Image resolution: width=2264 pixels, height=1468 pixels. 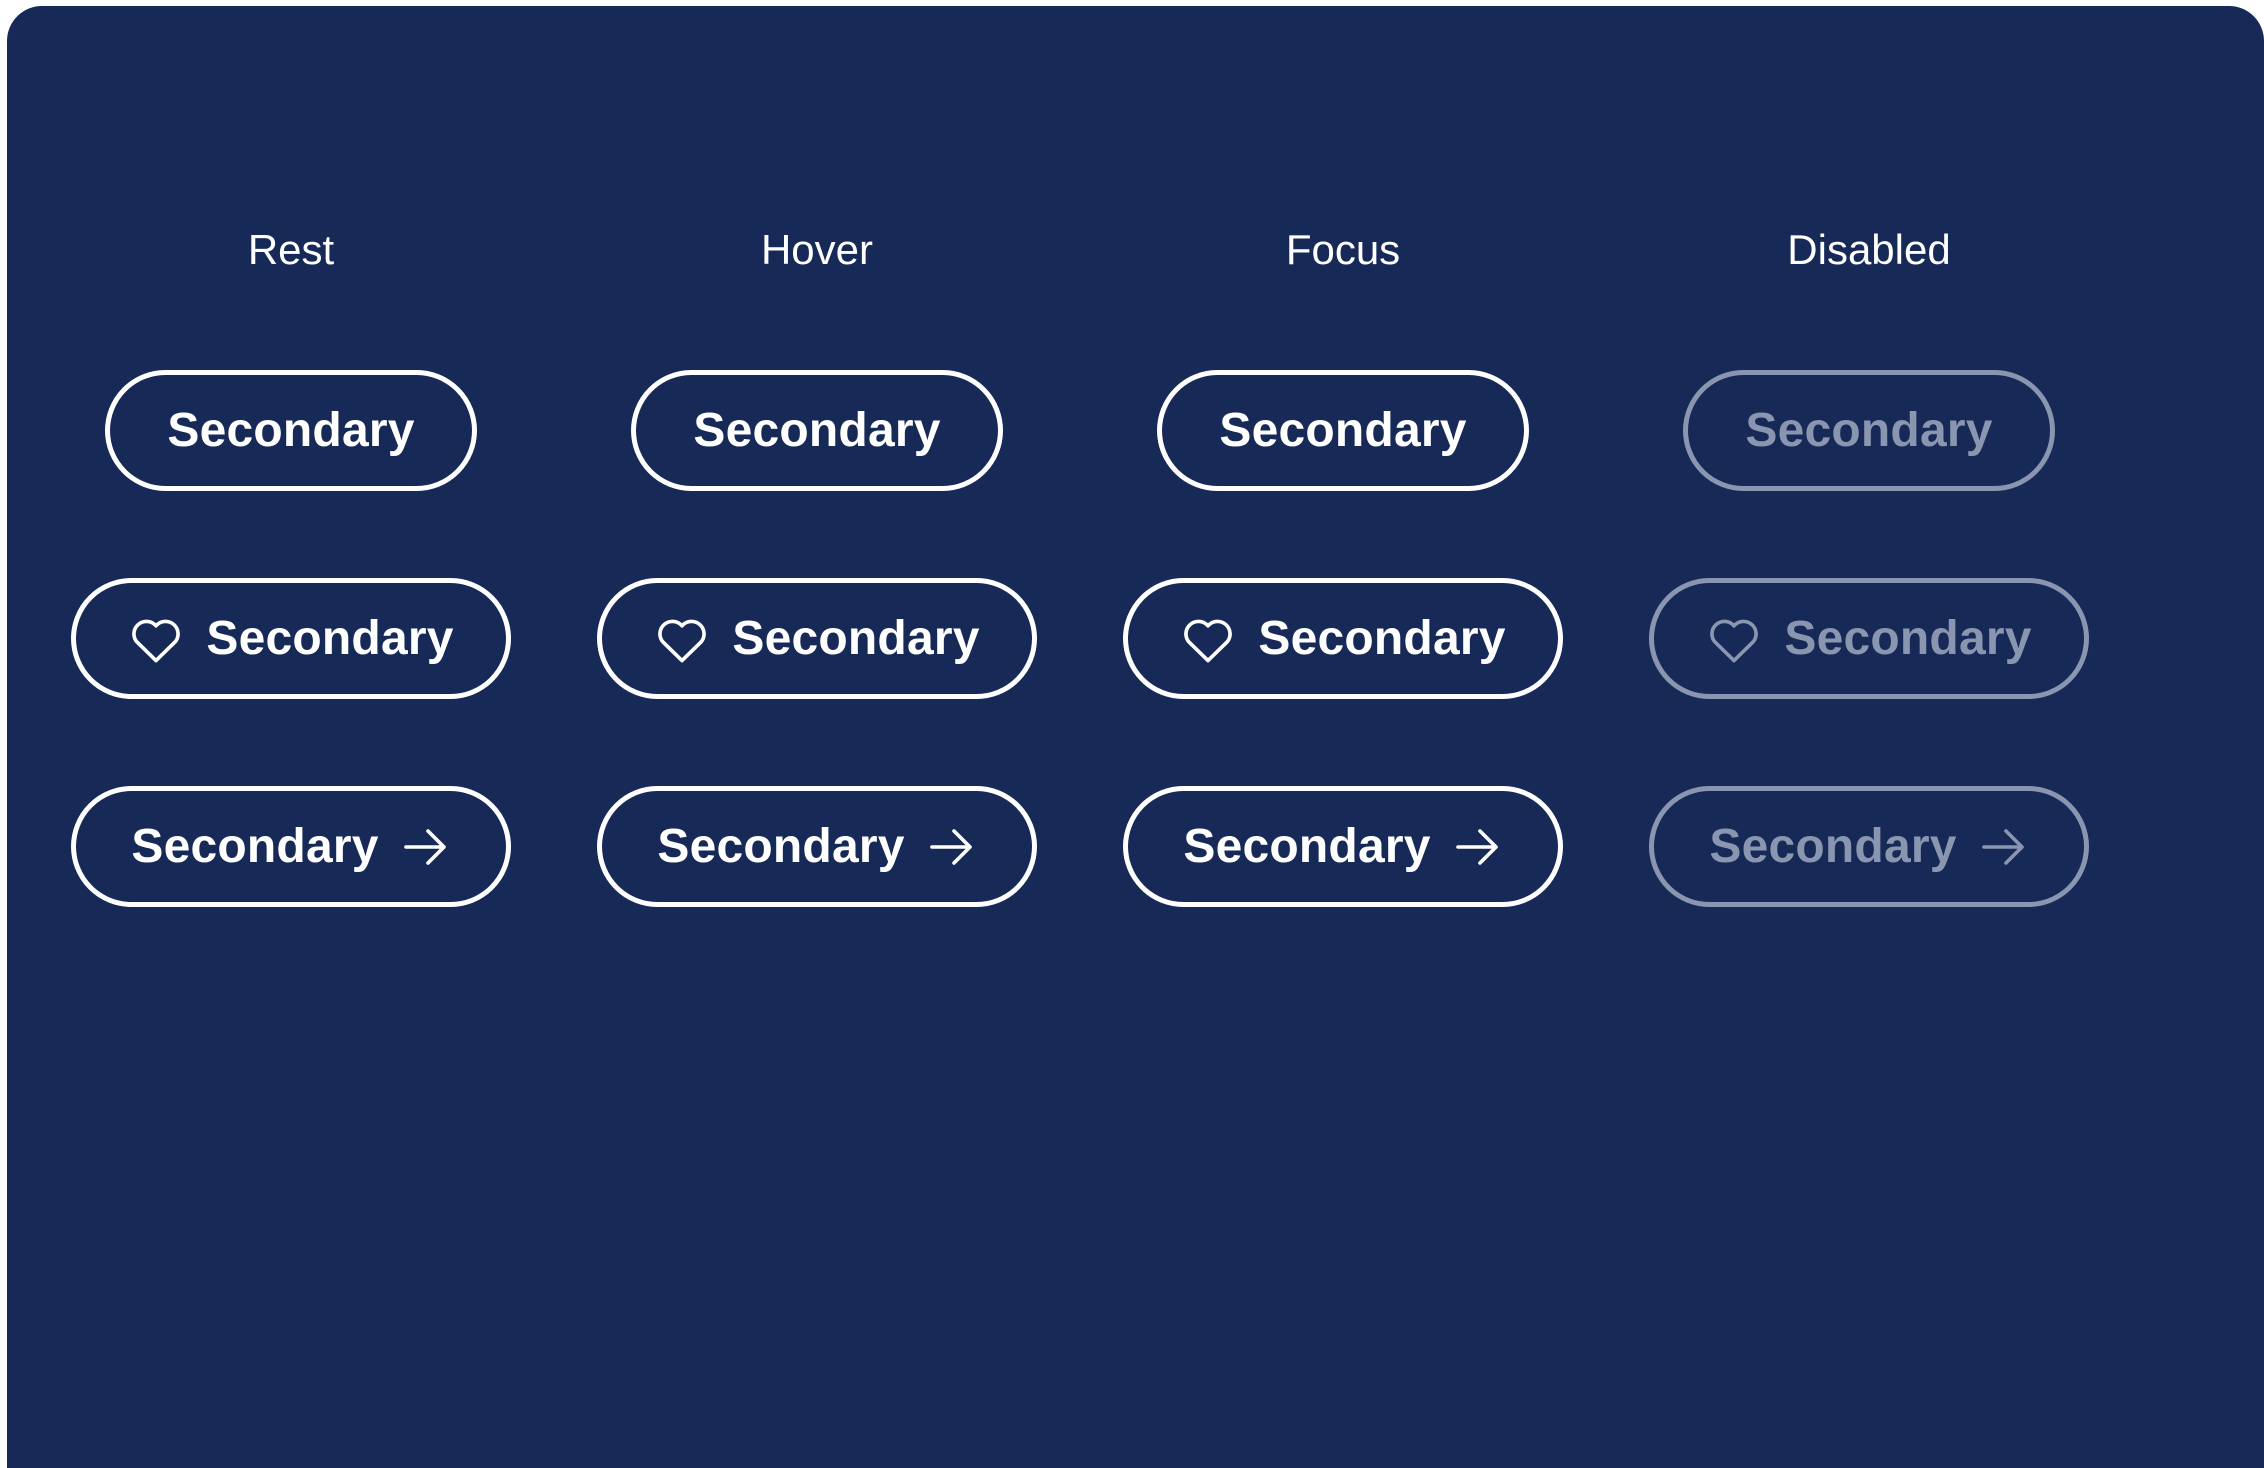 What do you see at coordinates (291, 249) in the screenshot?
I see `column-header-rest: Rest` at bounding box center [291, 249].